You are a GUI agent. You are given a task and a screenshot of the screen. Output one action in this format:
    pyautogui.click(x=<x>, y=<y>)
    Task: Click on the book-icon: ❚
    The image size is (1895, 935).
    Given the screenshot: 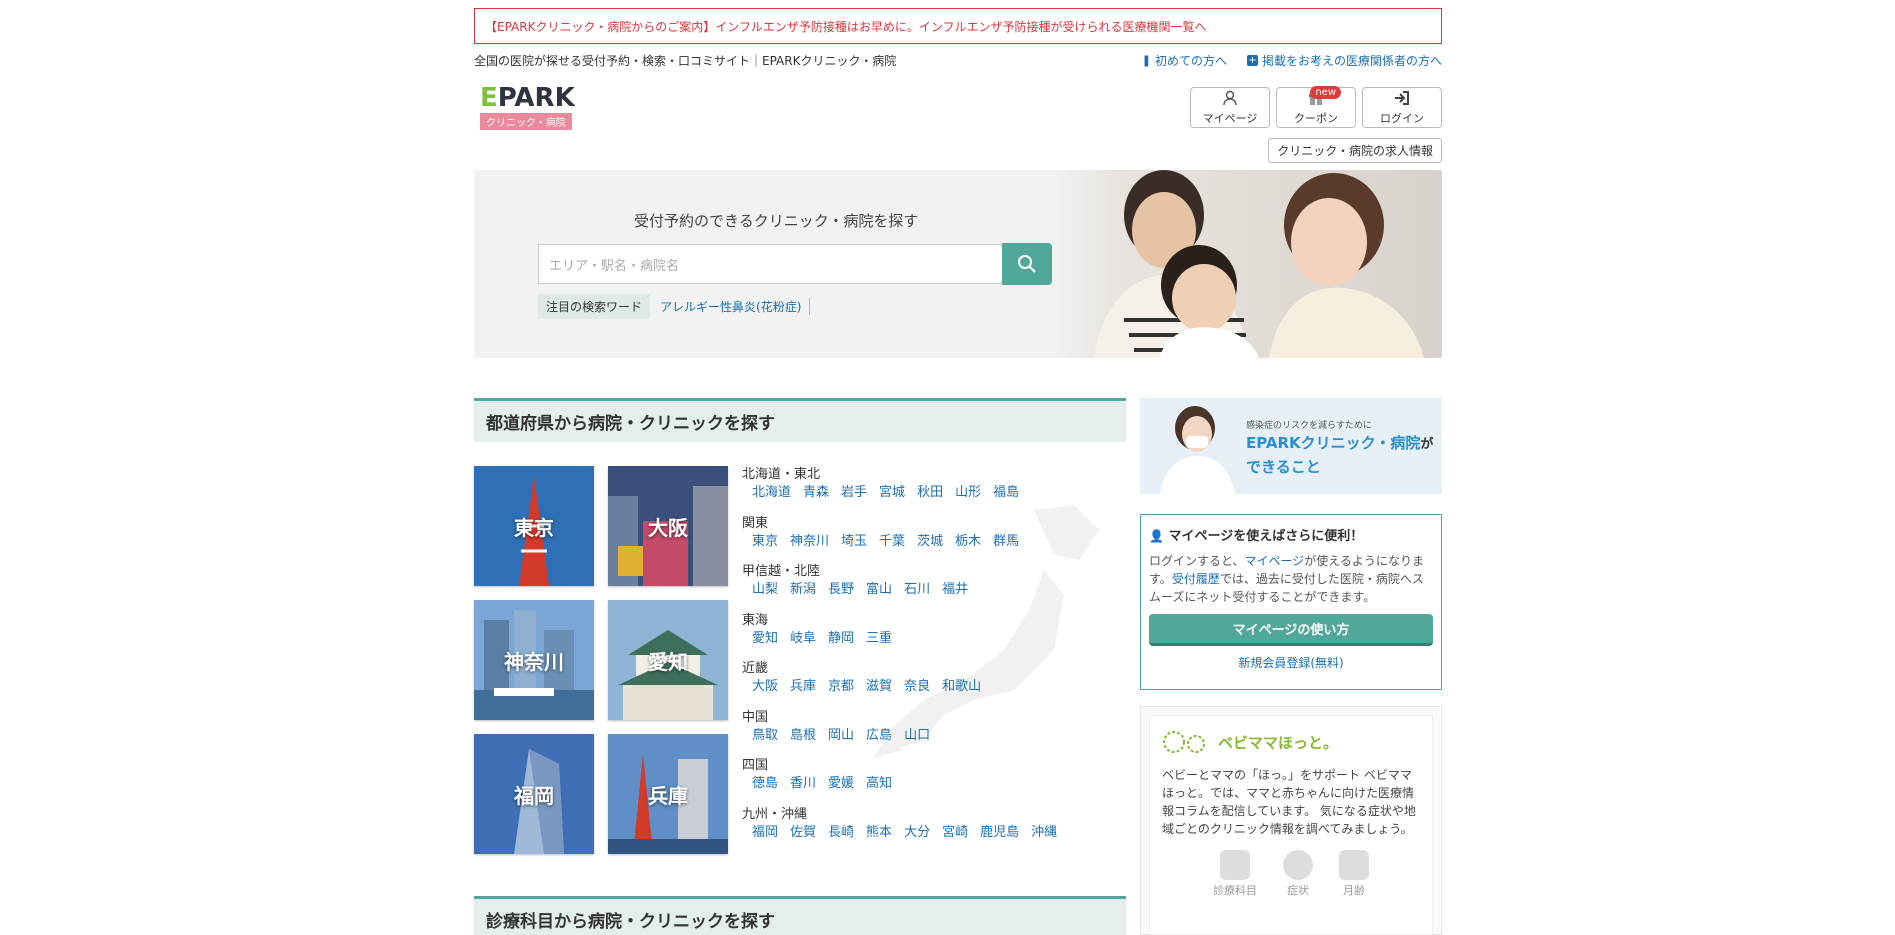 What is the action you would take?
    pyautogui.click(x=1146, y=60)
    